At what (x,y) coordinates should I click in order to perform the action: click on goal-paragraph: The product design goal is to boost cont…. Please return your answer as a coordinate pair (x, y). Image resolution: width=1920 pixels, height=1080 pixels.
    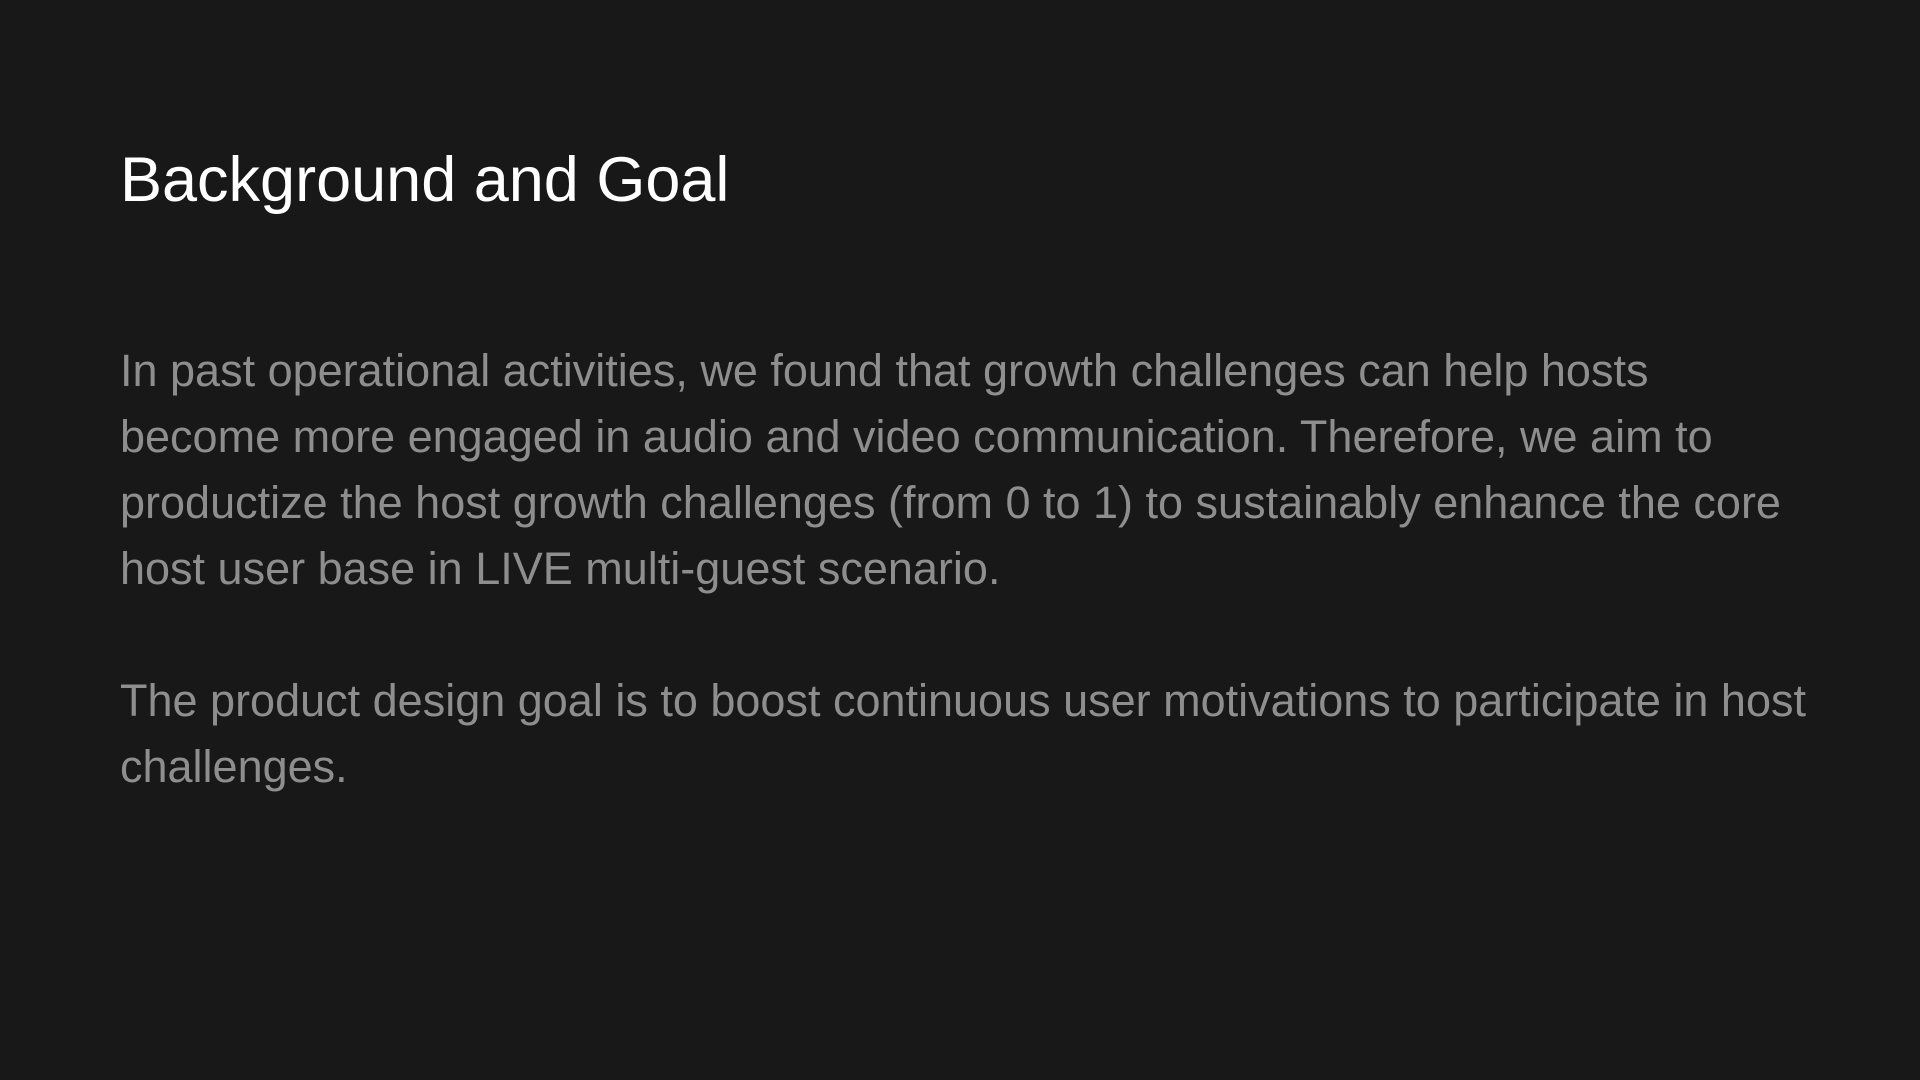
    Looking at the image, I should click on (963, 733).